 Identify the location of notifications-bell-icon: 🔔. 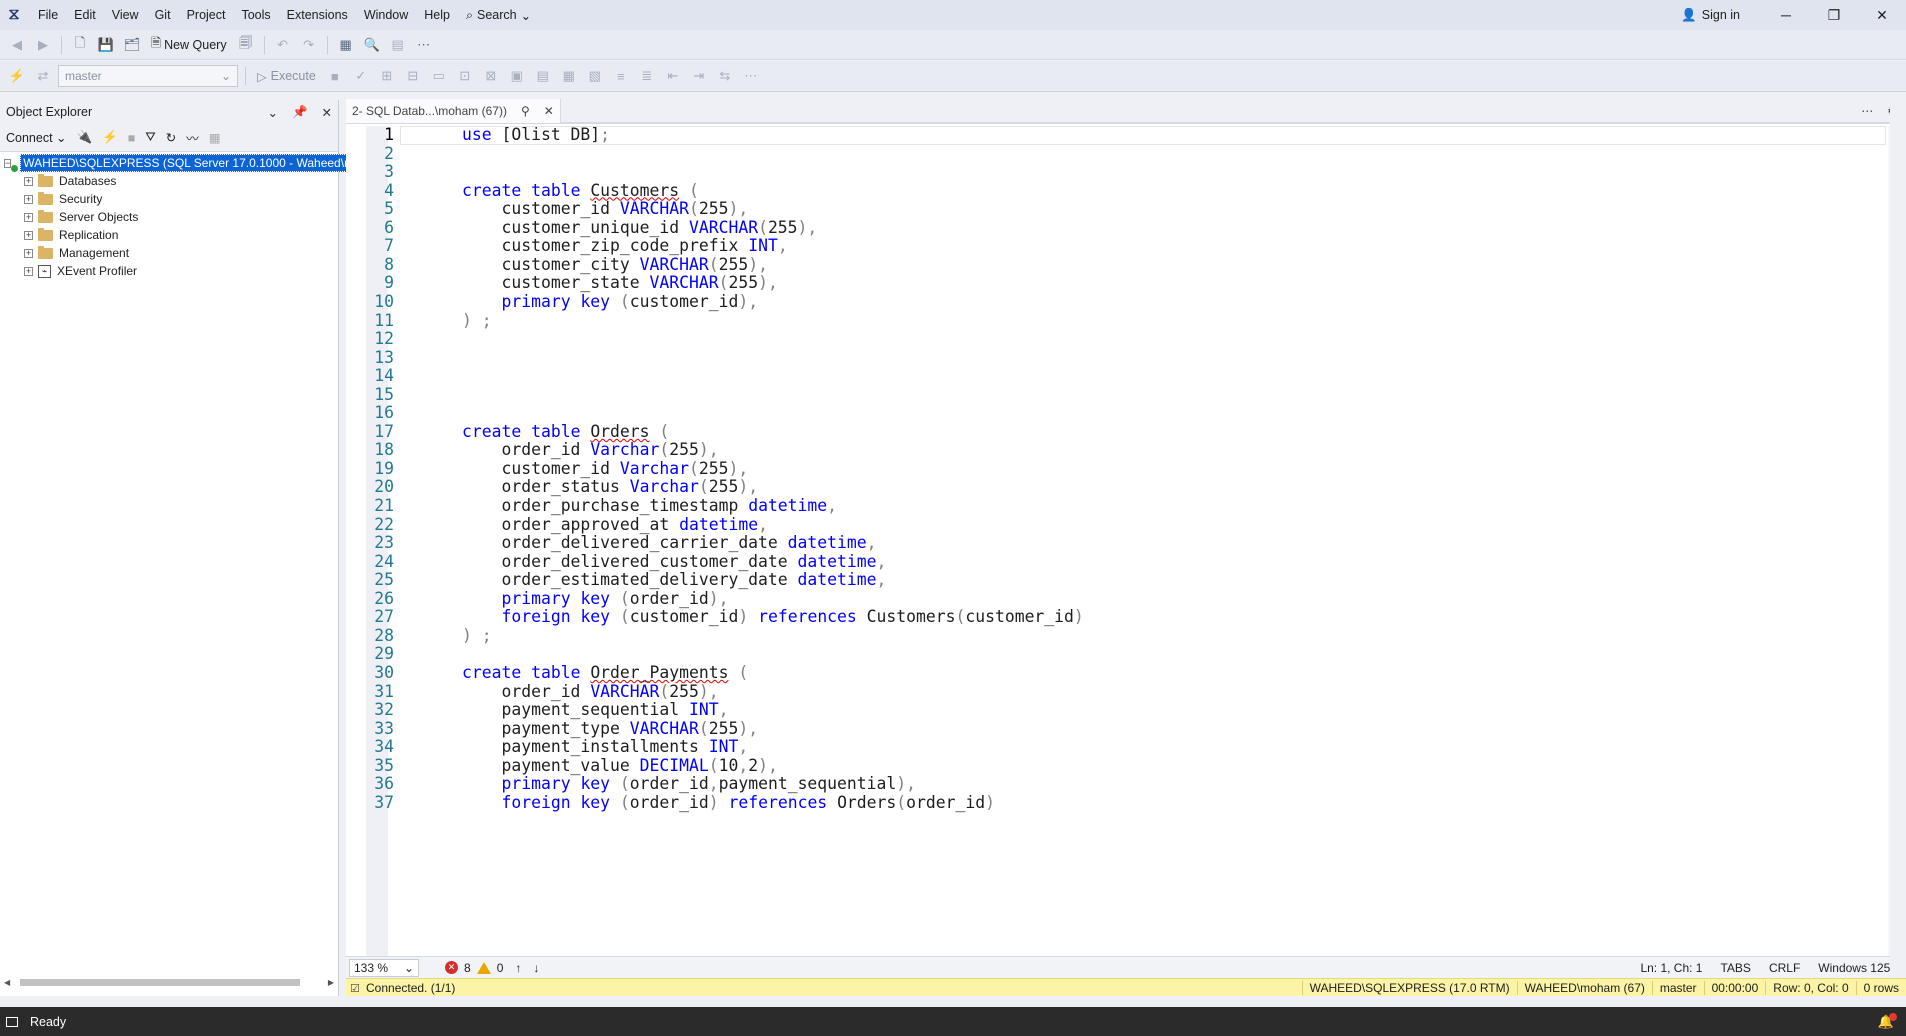
(1888, 1021).